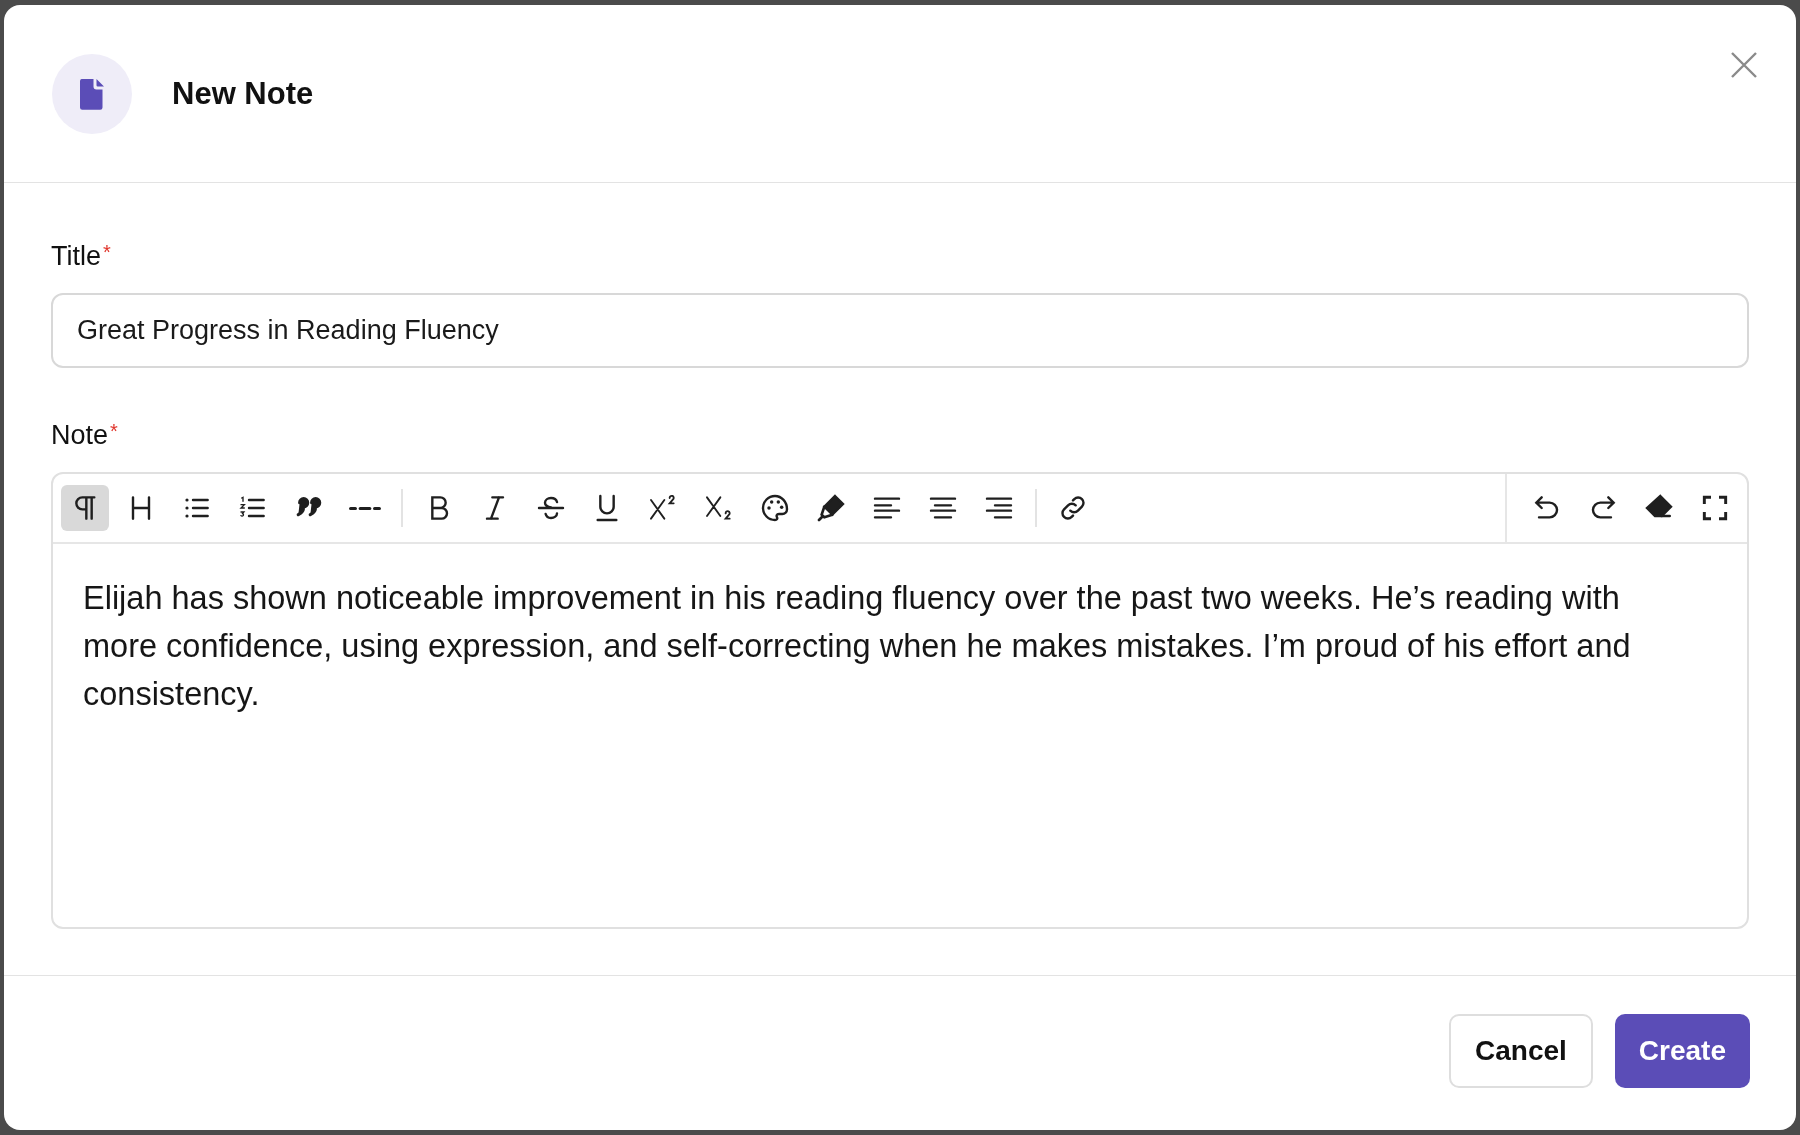 This screenshot has height=1135, width=1800. What do you see at coordinates (900, 330) in the screenshot?
I see `title-field: Great Progress in Reading Fluency` at bounding box center [900, 330].